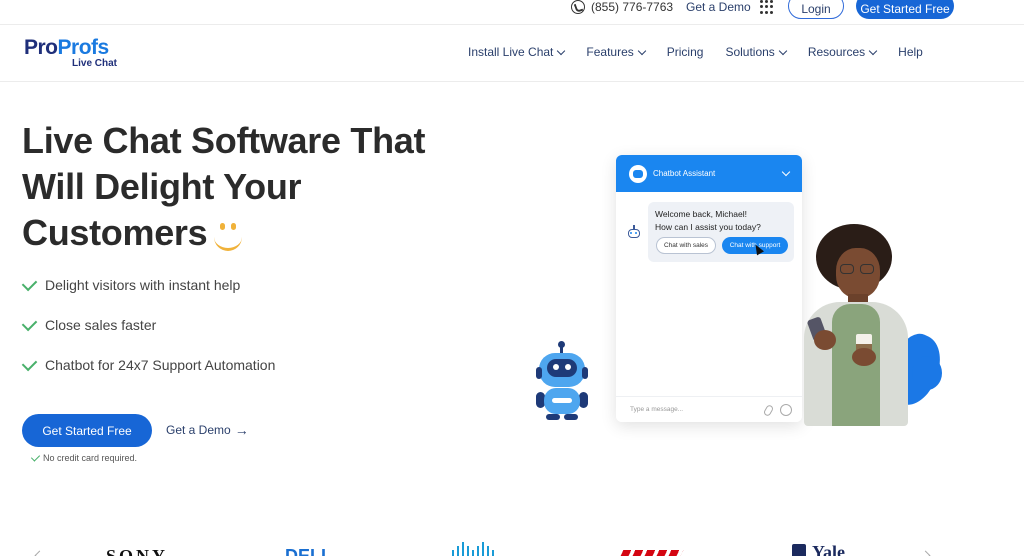  I want to click on phone-link: (855) 776-7763, so click(622, 7).